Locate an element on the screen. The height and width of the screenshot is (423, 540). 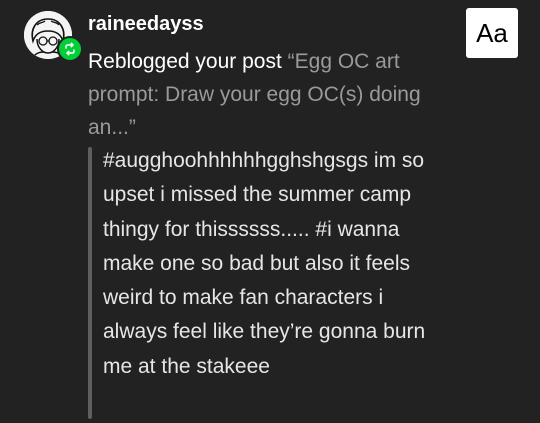
reblog-badge is located at coordinates (70, 49).